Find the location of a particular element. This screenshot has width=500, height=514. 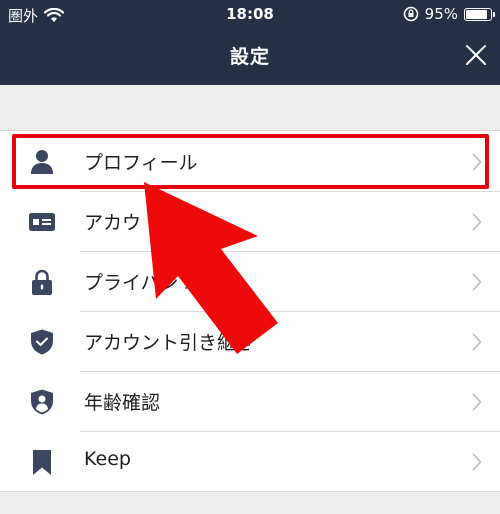

settings-item-label: プロフィール is located at coordinates (141, 163).